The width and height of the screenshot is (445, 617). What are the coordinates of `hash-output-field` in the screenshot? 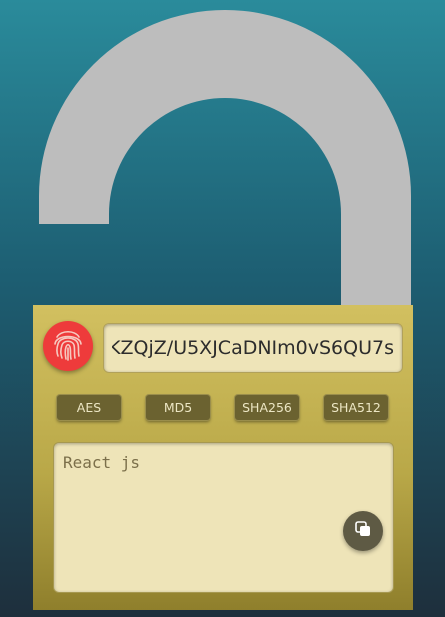 It's located at (253, 348).